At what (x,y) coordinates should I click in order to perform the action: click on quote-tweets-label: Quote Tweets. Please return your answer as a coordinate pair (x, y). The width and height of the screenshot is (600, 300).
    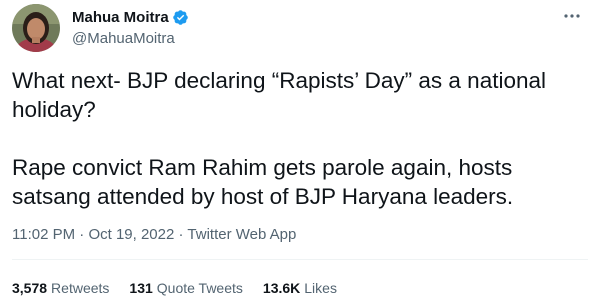
    Looking at the image, I should click on (199, 288).